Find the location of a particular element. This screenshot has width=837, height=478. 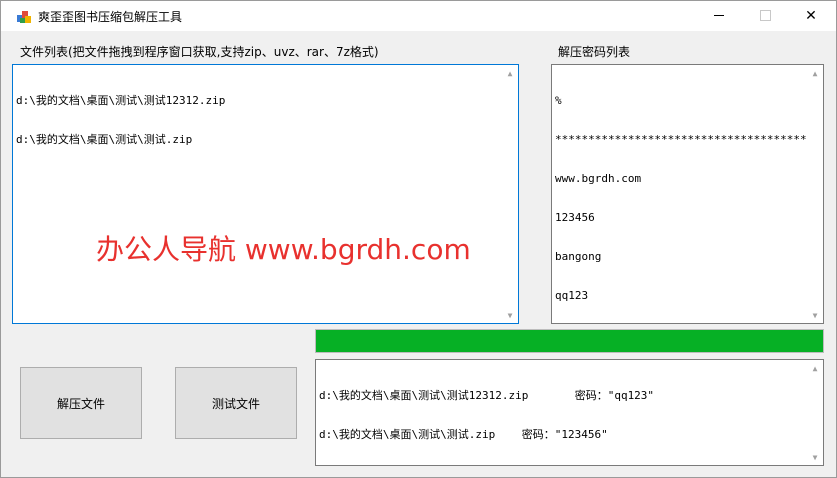

result-line: d:\我的文档\桌面\测试\测试12312.zip 密码："qq123" is located at coordinates (486, 395).